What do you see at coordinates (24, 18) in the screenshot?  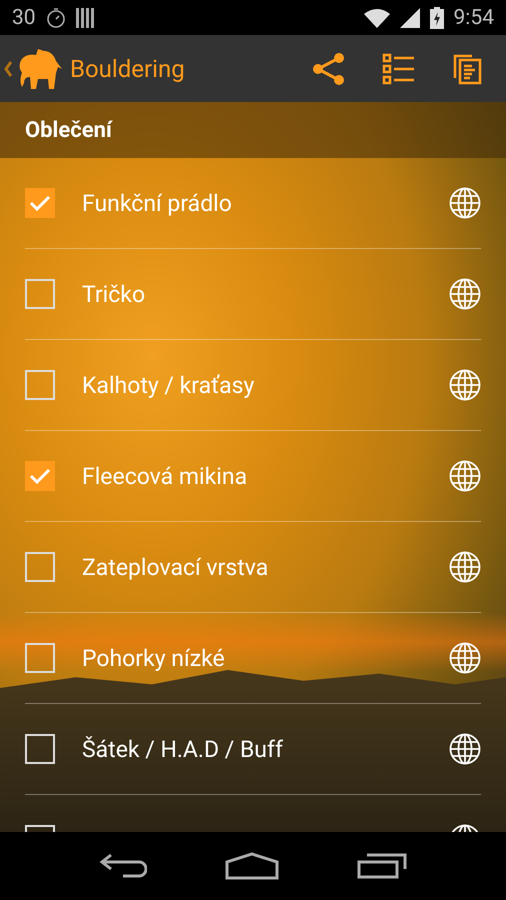 I see `notification-count: 30` at bounding box center [24, 18].